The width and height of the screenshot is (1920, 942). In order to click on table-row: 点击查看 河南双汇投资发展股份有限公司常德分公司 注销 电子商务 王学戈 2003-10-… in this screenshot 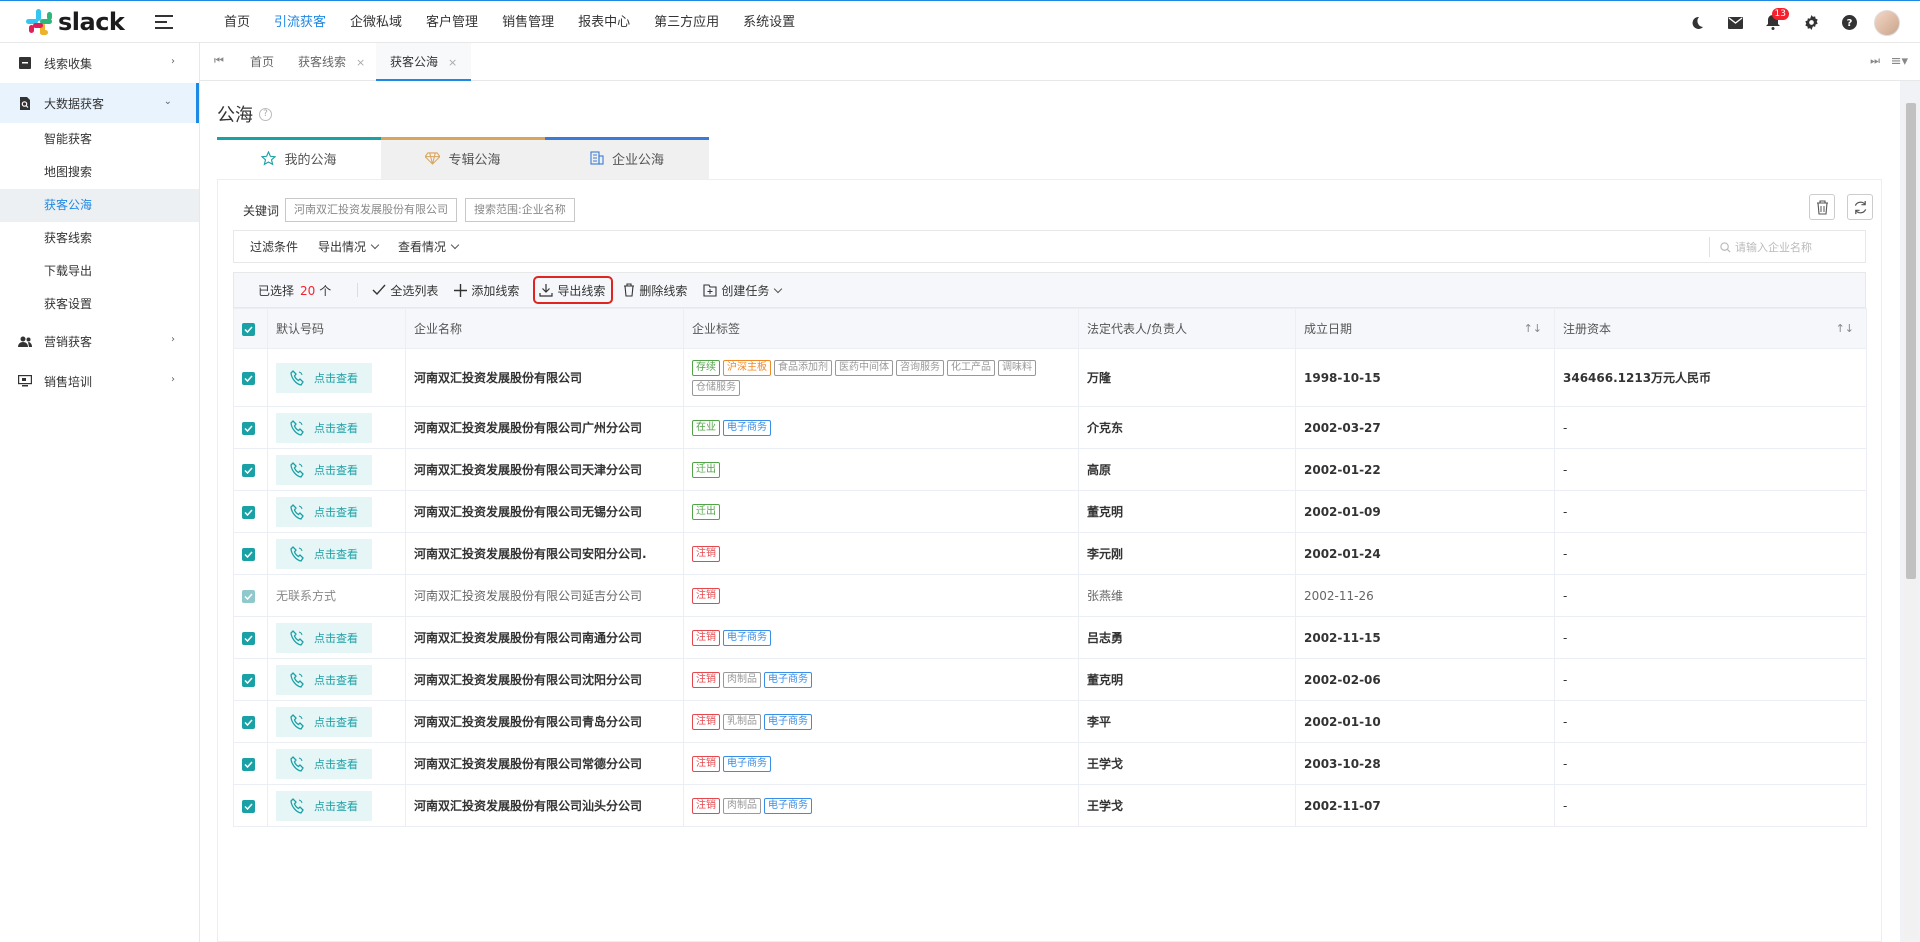, I will do `click(1050, 763)`.